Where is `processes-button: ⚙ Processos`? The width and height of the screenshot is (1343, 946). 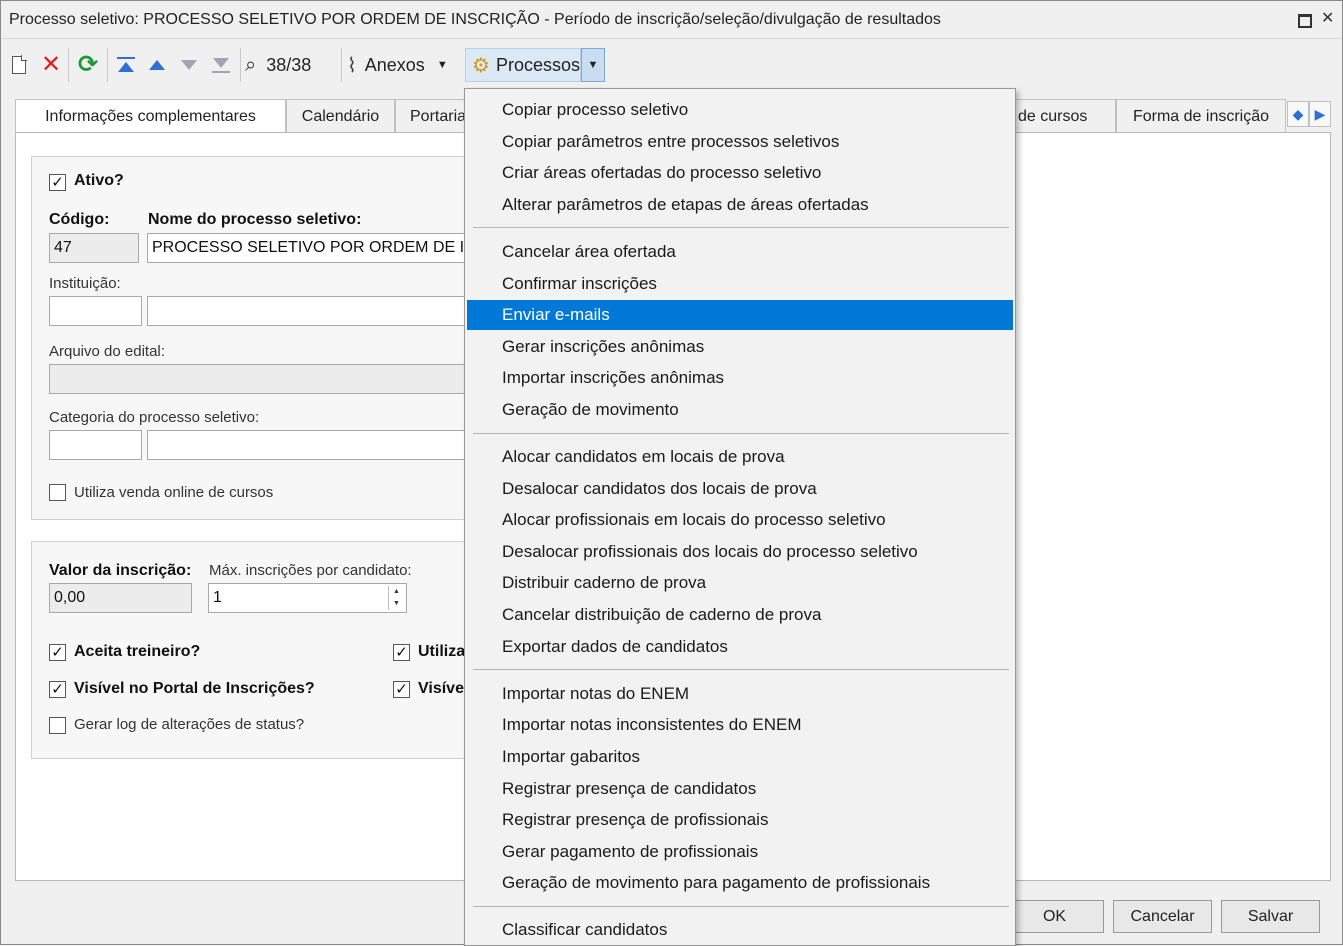
processes-button: ⚙ Processos is located at coordinates (523, 65).